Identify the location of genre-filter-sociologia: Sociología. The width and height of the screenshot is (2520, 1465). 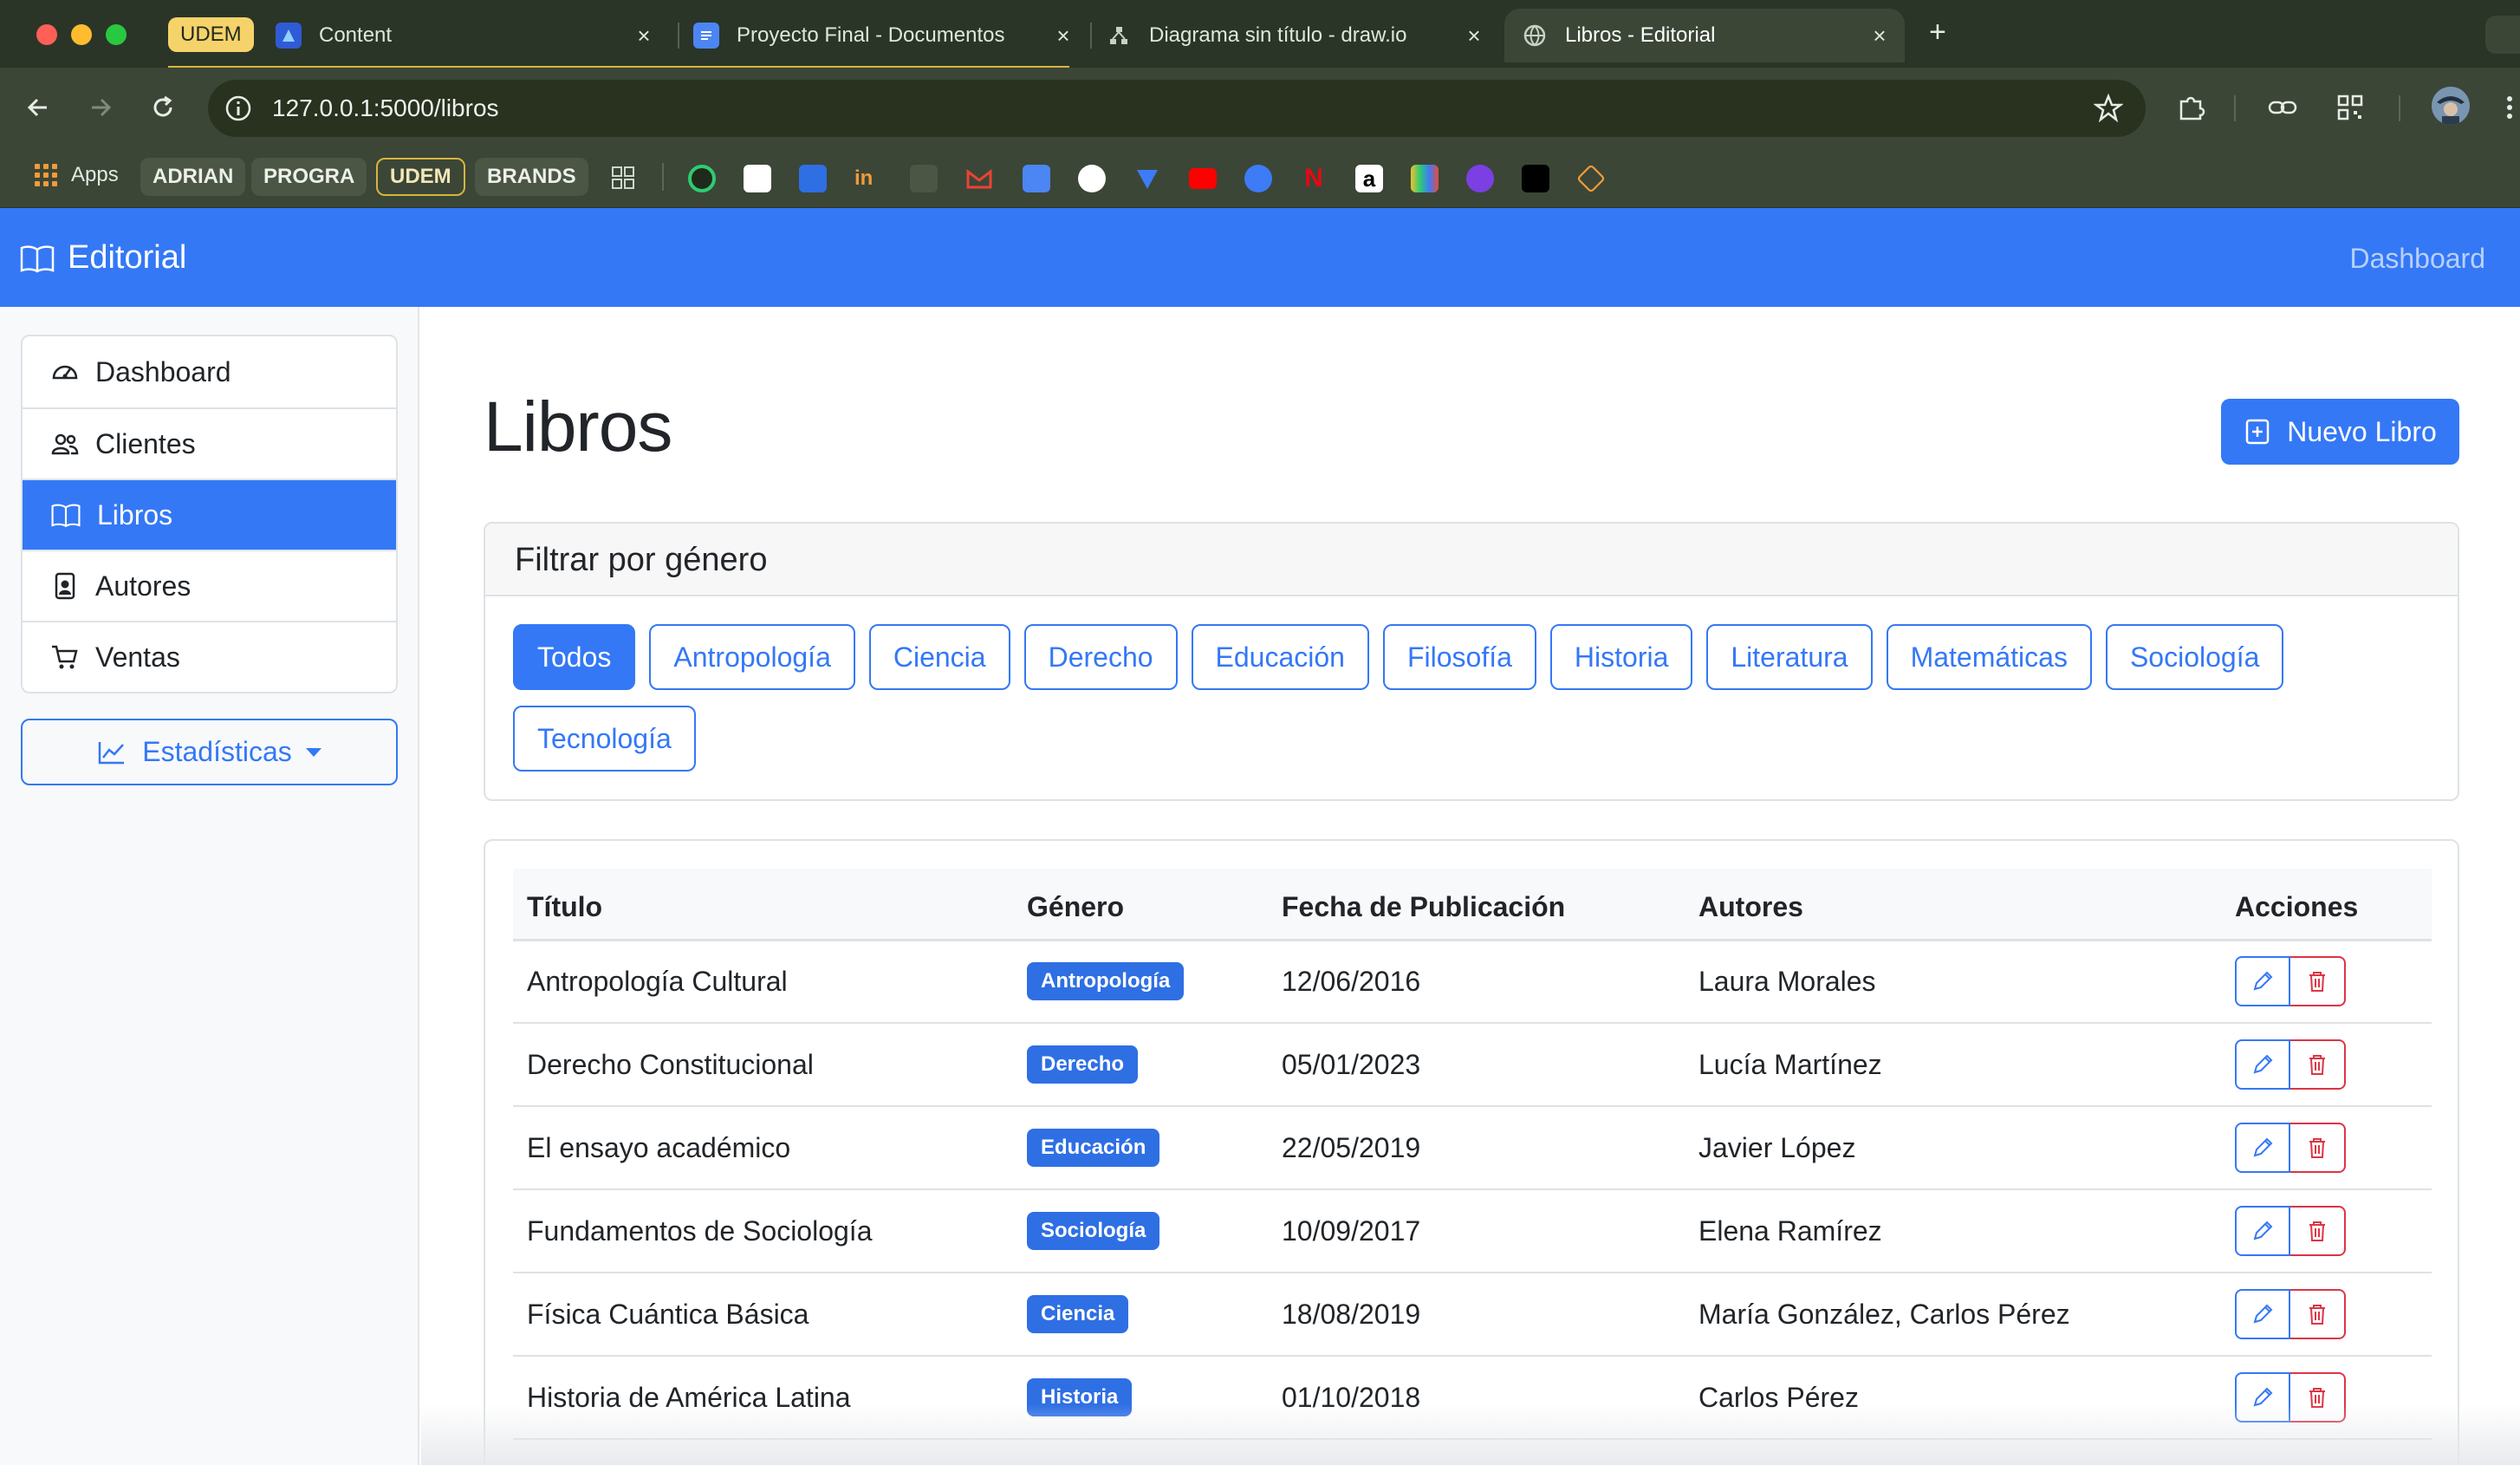
(2194, 657).